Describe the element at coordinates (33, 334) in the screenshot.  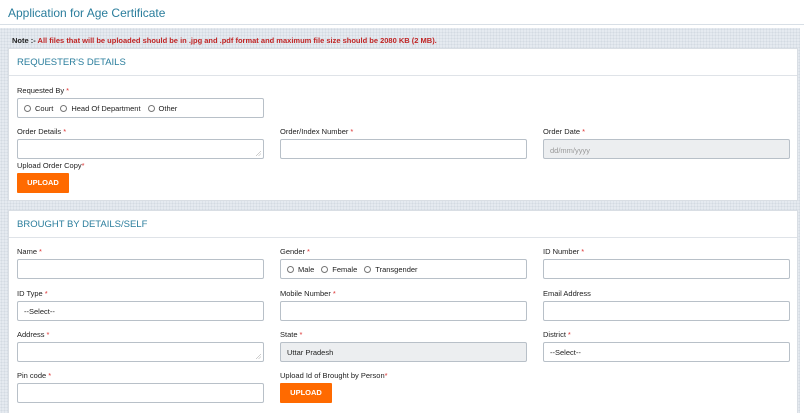
I see `address-label: Address *` at that location.